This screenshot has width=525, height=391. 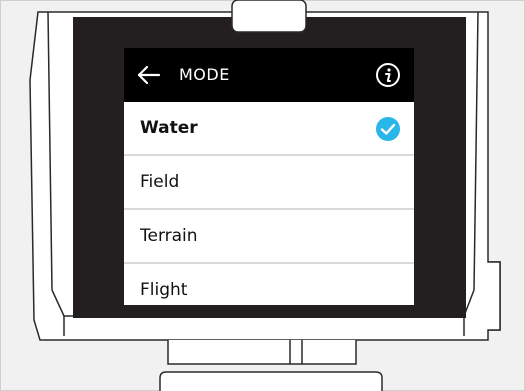 I want to click on list-item-label: Terrain, so click(x=169, y=236).